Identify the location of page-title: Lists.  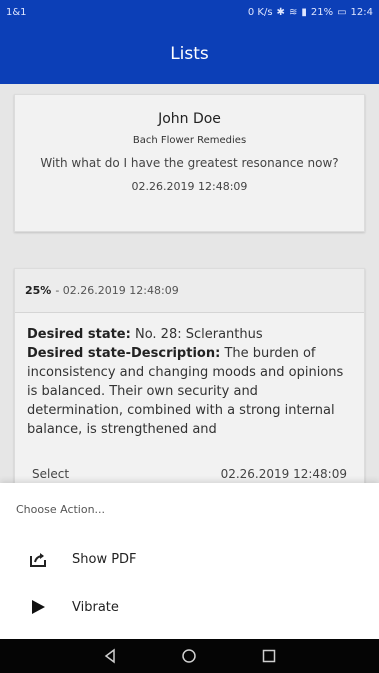
(189, 54).